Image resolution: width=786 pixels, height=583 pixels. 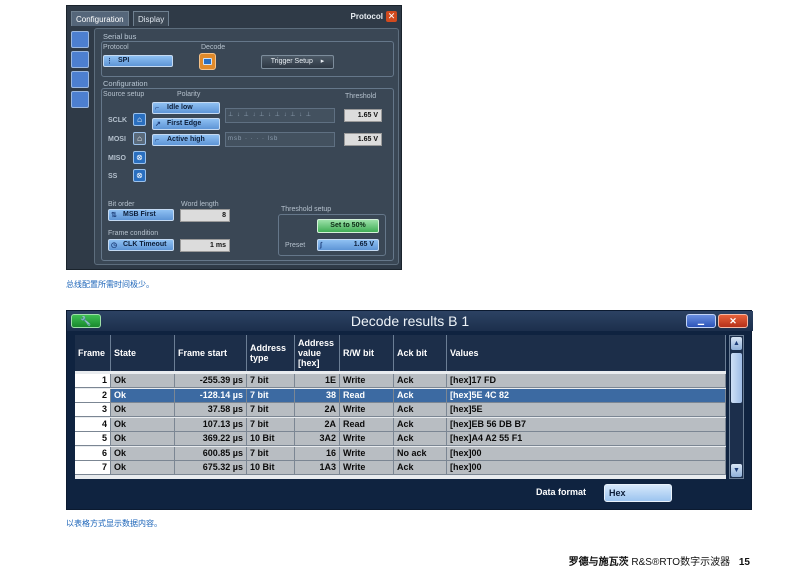 I want to click on column-header-values: Values, so click(x=586, y=353).